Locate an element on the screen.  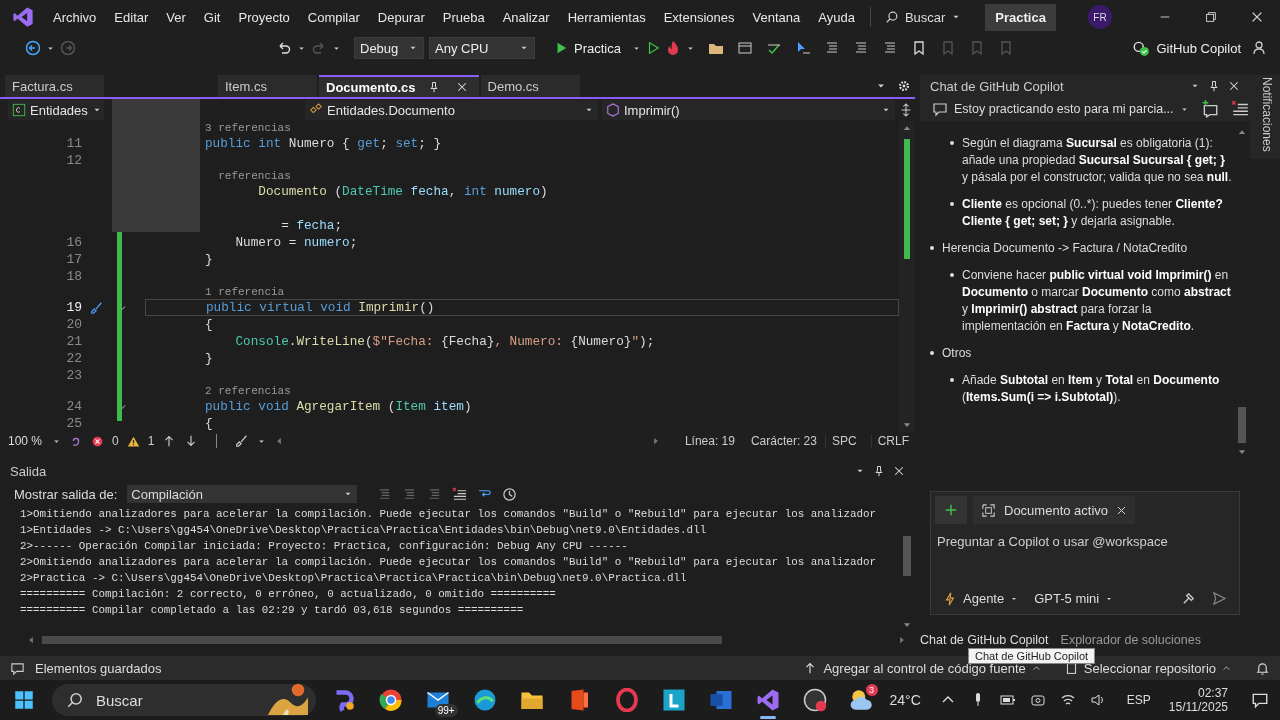
model-dropdown: GPT-5 mini is located at coordinates (1074, 598).